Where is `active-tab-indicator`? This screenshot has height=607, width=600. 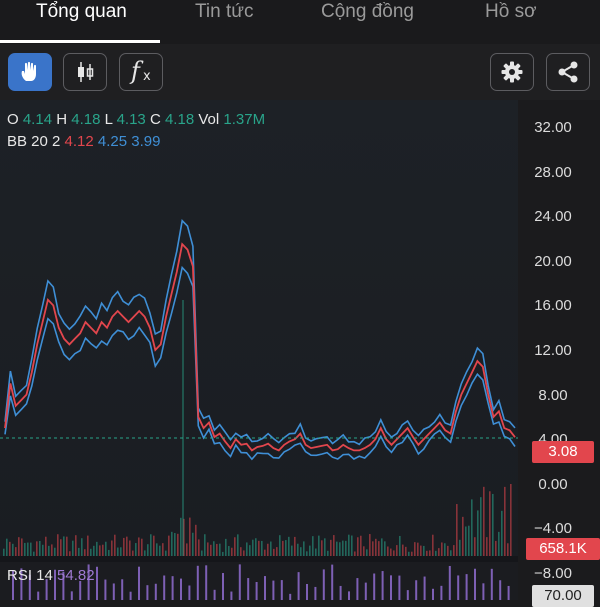 active-tab-indicator is located at coordinates (80, 41).